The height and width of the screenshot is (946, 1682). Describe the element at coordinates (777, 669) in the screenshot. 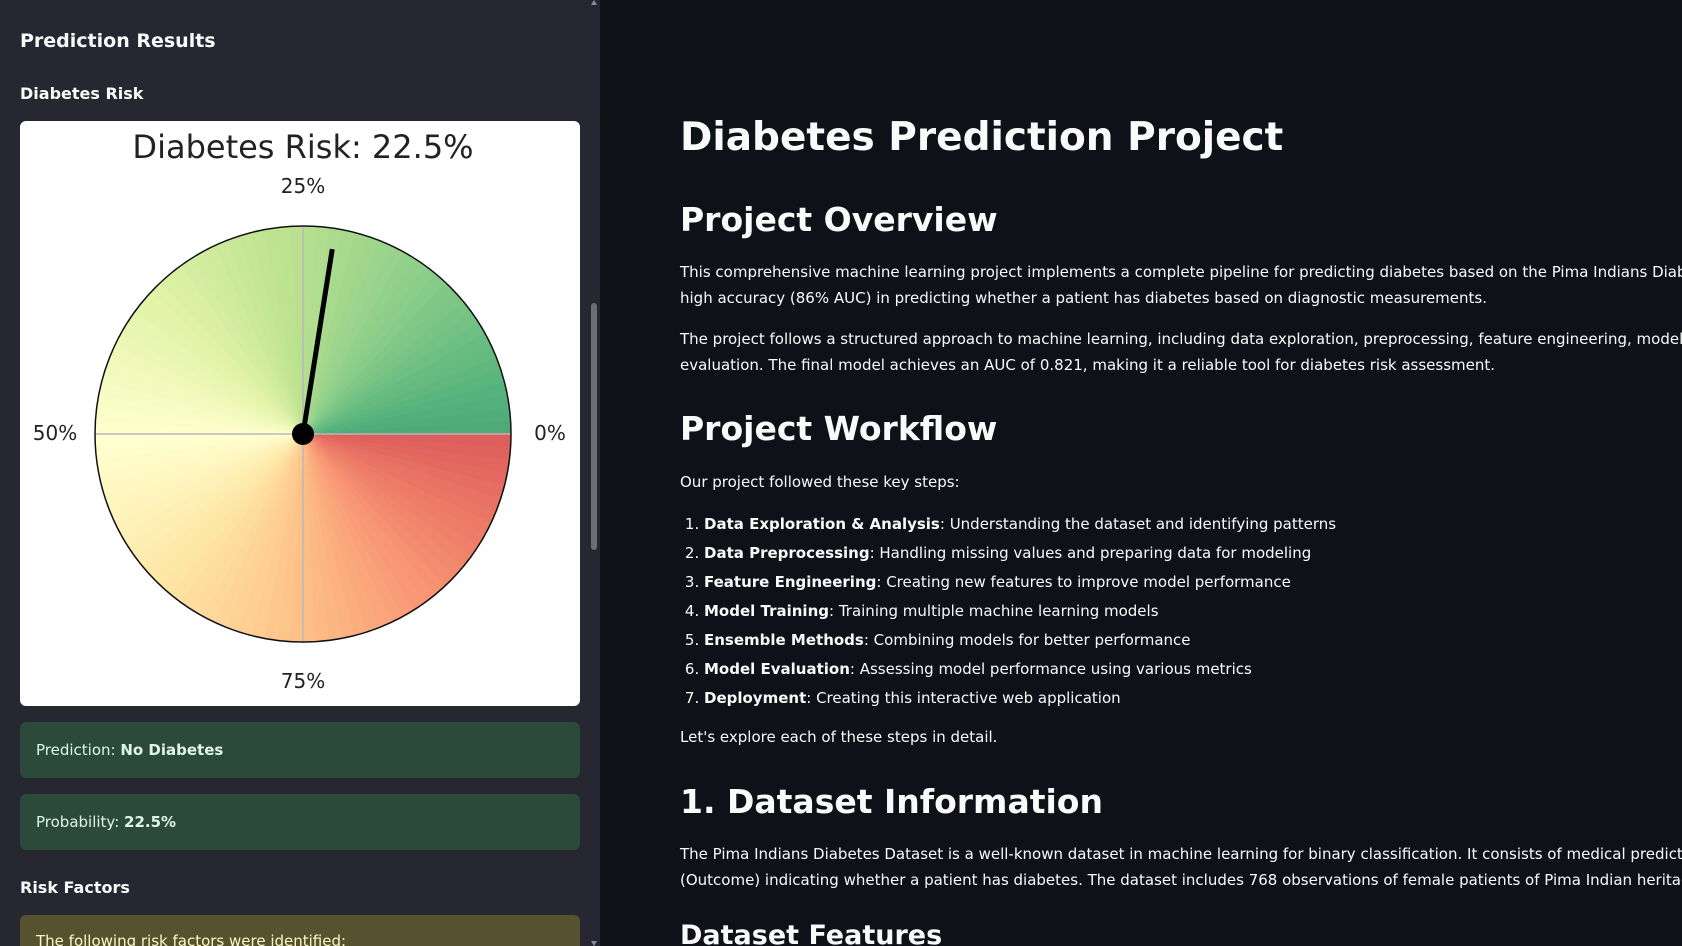

I see `step-title: Model Evaluation` at that location.